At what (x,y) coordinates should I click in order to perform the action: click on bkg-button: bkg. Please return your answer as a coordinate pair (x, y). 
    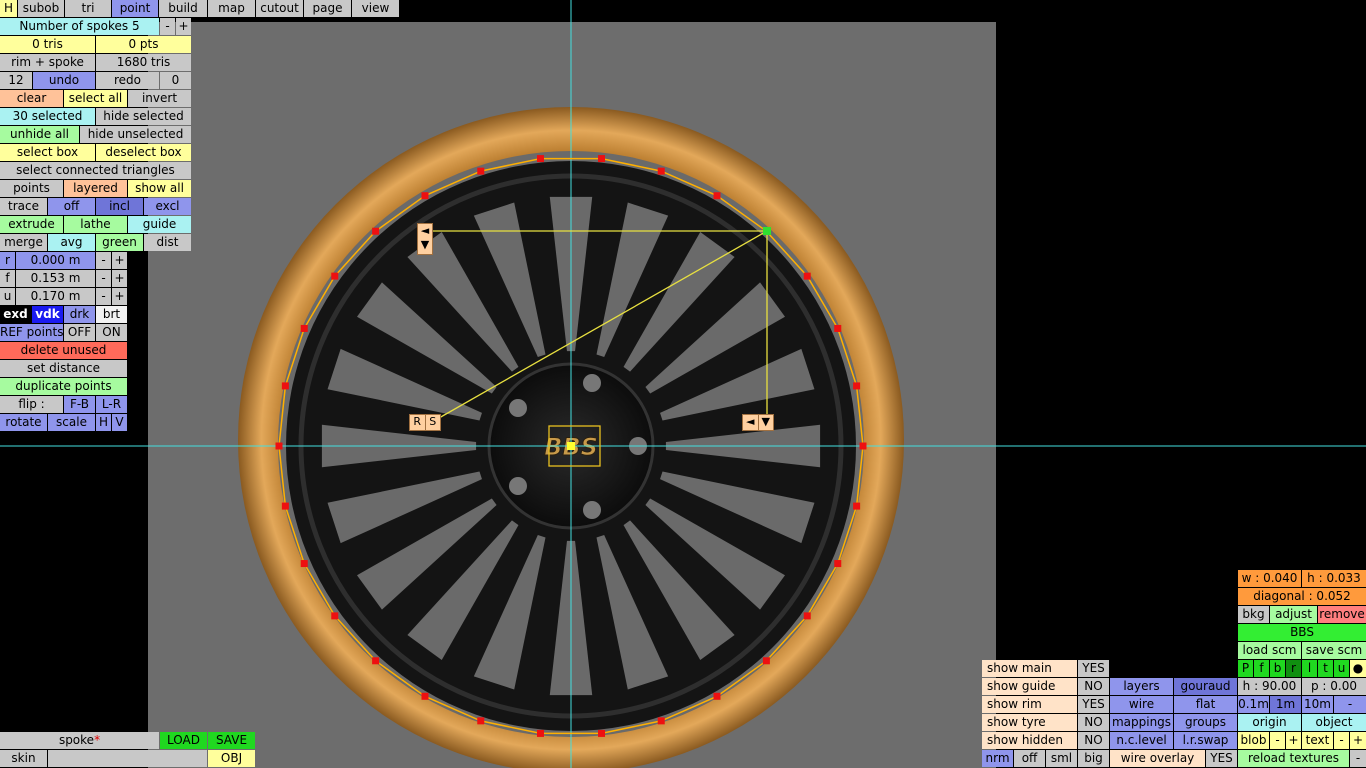
    Looking at the image, I should click on (1253, 614).